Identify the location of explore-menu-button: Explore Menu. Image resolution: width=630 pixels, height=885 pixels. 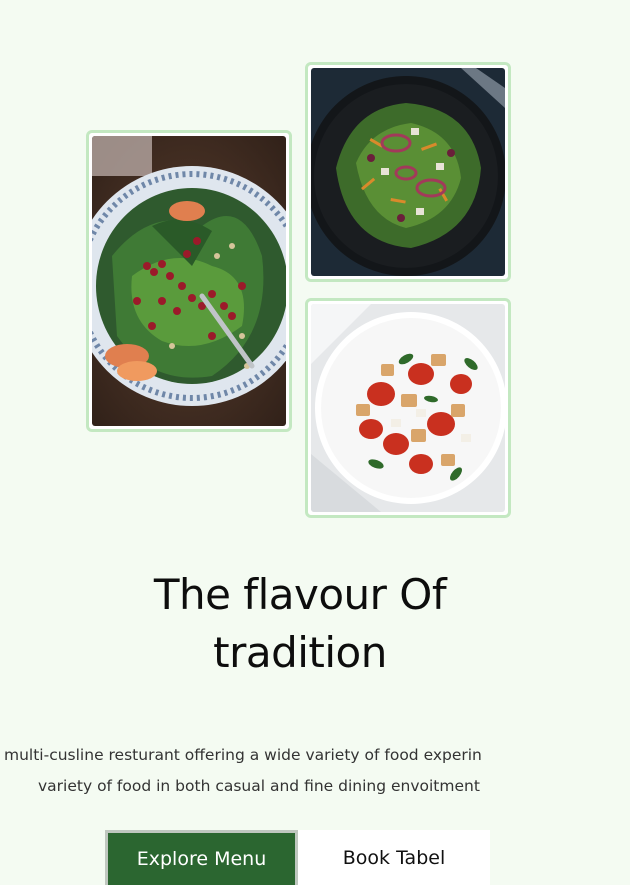
(201, 857).